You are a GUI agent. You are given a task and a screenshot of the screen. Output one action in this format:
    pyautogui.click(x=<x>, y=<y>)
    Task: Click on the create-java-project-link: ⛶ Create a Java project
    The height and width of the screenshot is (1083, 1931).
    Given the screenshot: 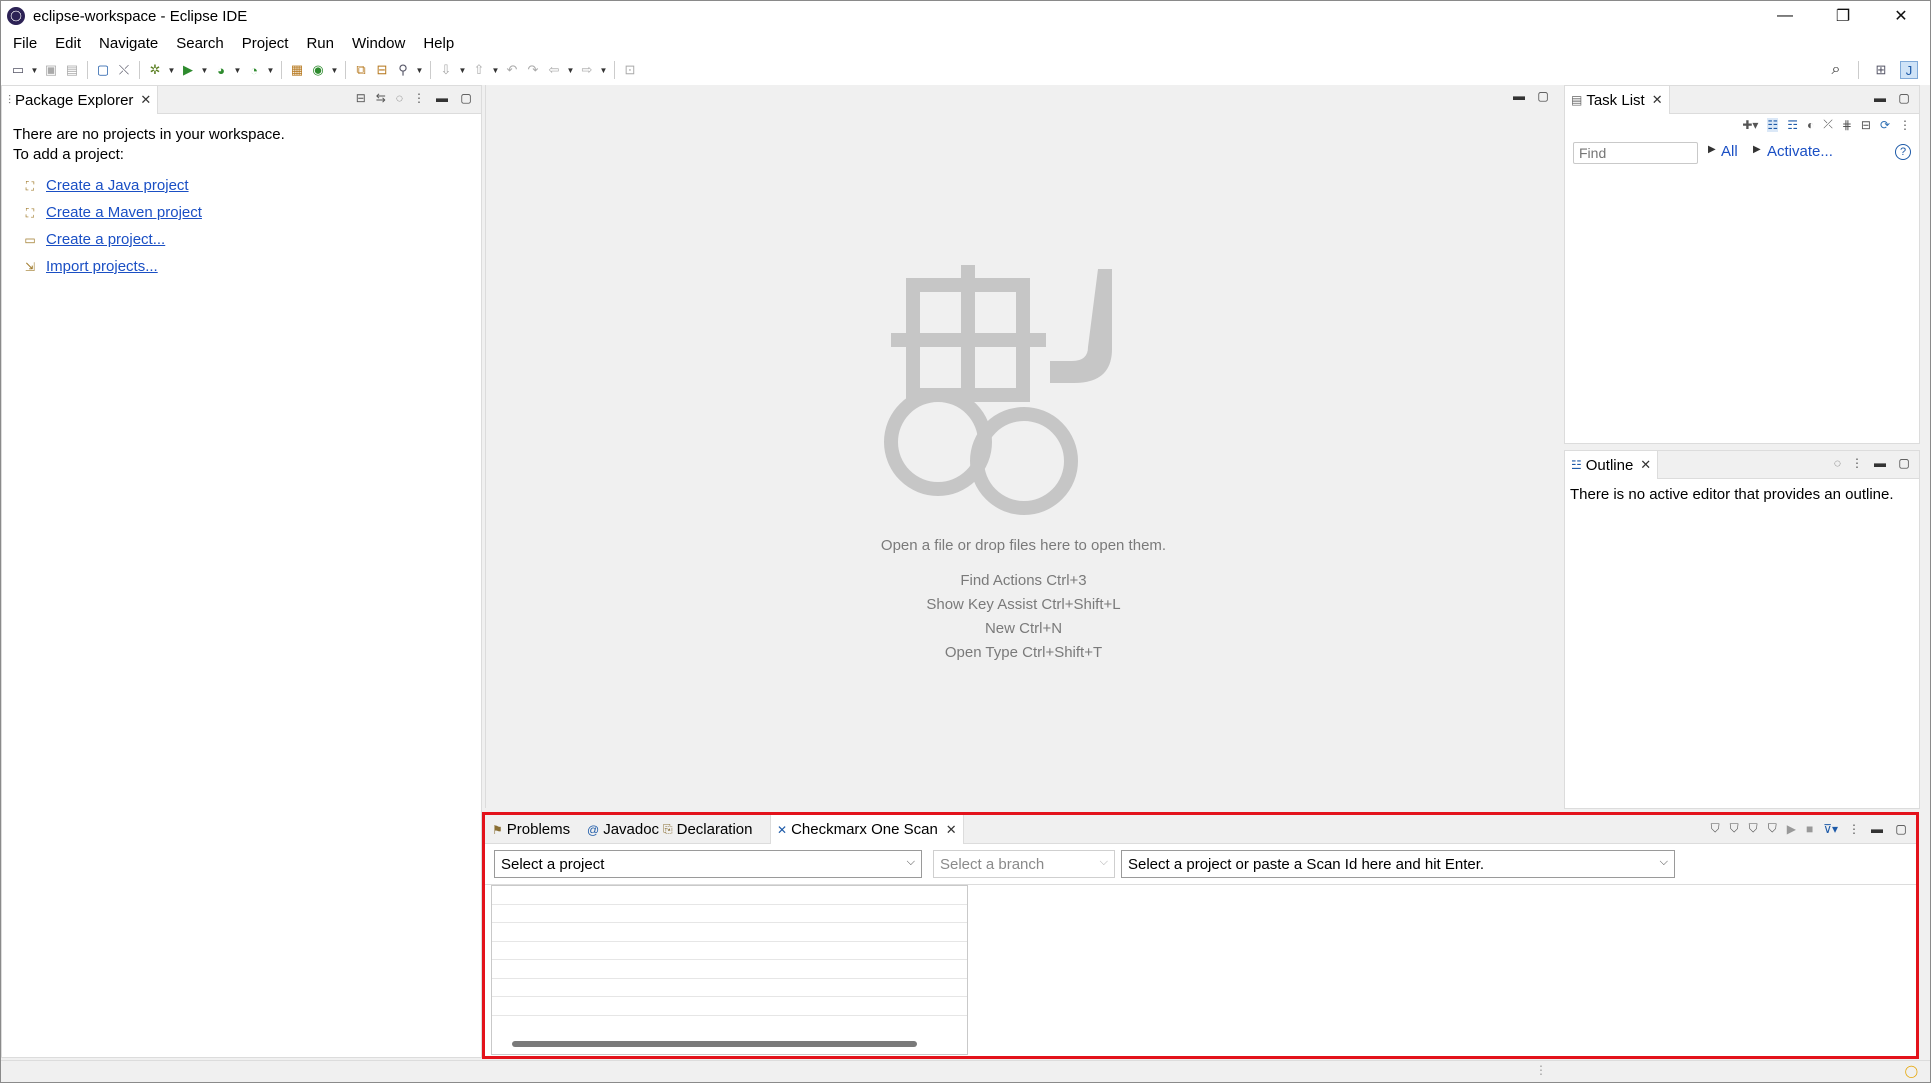 What is the action you would take?
    pyautogui.click(x=105, y=185)
    